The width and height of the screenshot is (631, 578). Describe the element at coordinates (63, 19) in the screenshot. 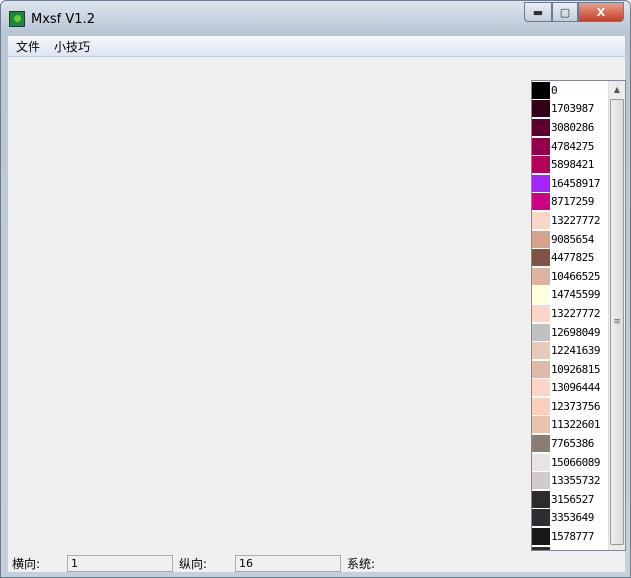

I see `window-title: Mxsf V1.2` at that location.